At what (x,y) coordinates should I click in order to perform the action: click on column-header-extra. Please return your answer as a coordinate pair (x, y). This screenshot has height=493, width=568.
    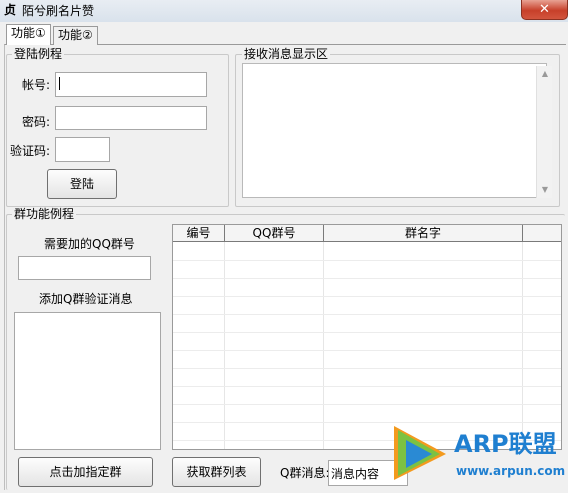
    Looking at the image, I should click on (542, 233).